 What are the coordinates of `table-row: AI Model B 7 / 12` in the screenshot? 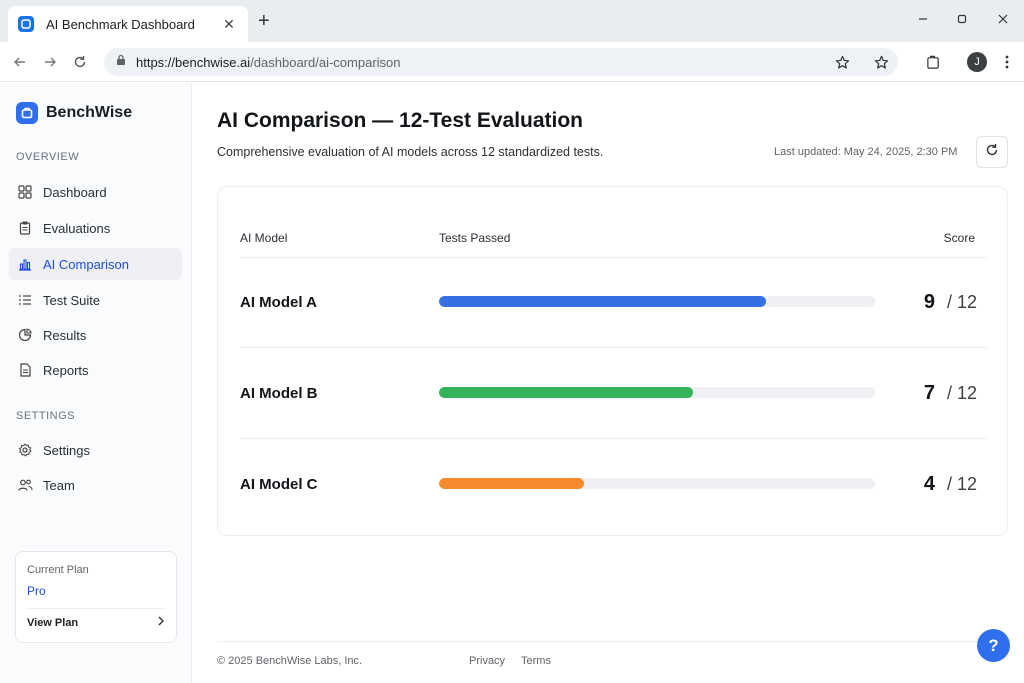 It's located at (613, 393).